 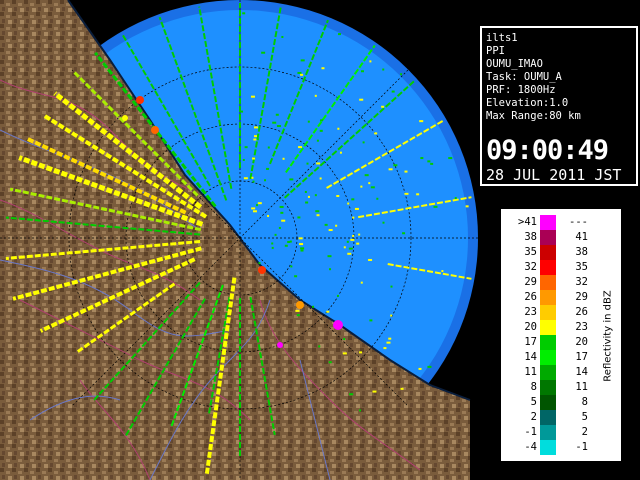 I want to click on legend-row: 32 35, so click(x=548, y=267).